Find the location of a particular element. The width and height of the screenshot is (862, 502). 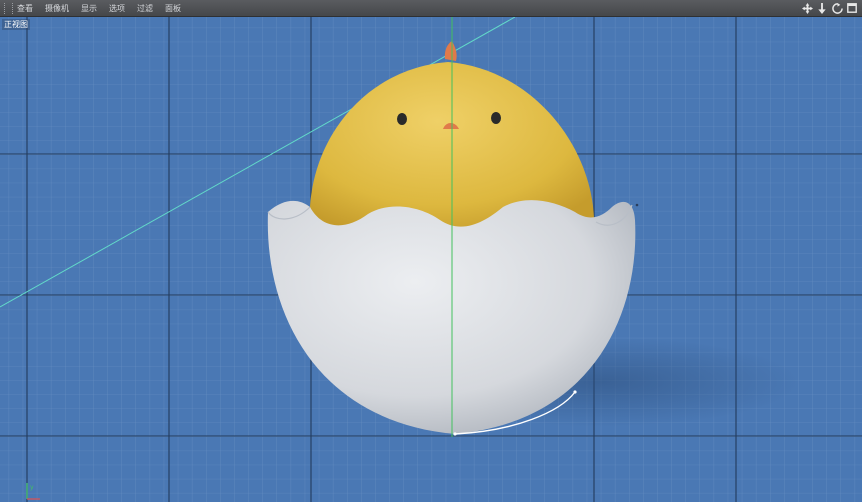

menu-display: 显示 is located at coordinates (89, 8).